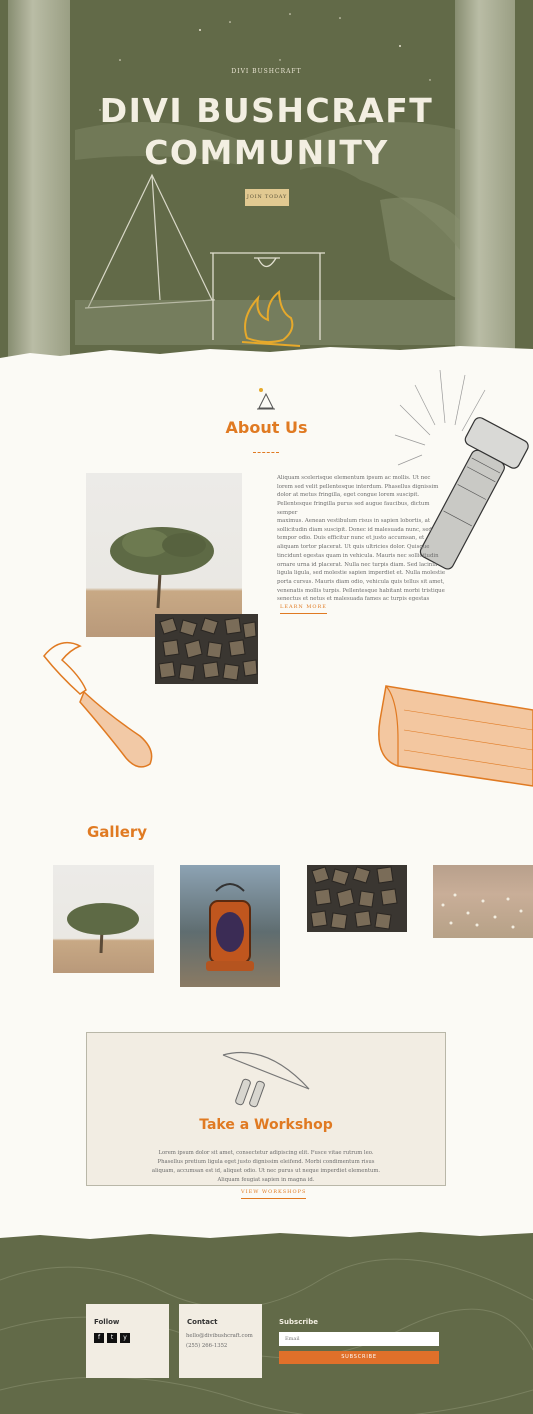  Describe the element at coordinates (266, 110) in the screenshot. I see `hero-title-line1: DIVI BUSHCRAFT` at that location.